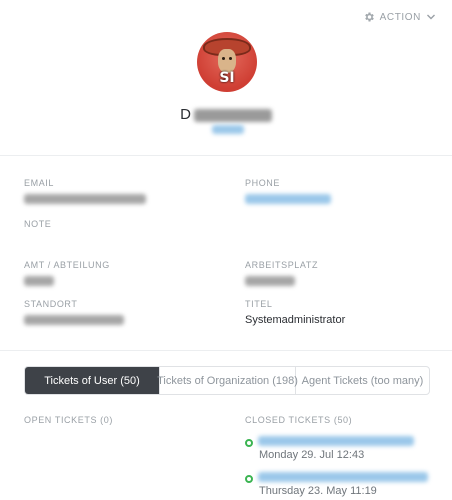  I want to click on ticket-date: Thursday 23. May 11:19, so click(318, 491).